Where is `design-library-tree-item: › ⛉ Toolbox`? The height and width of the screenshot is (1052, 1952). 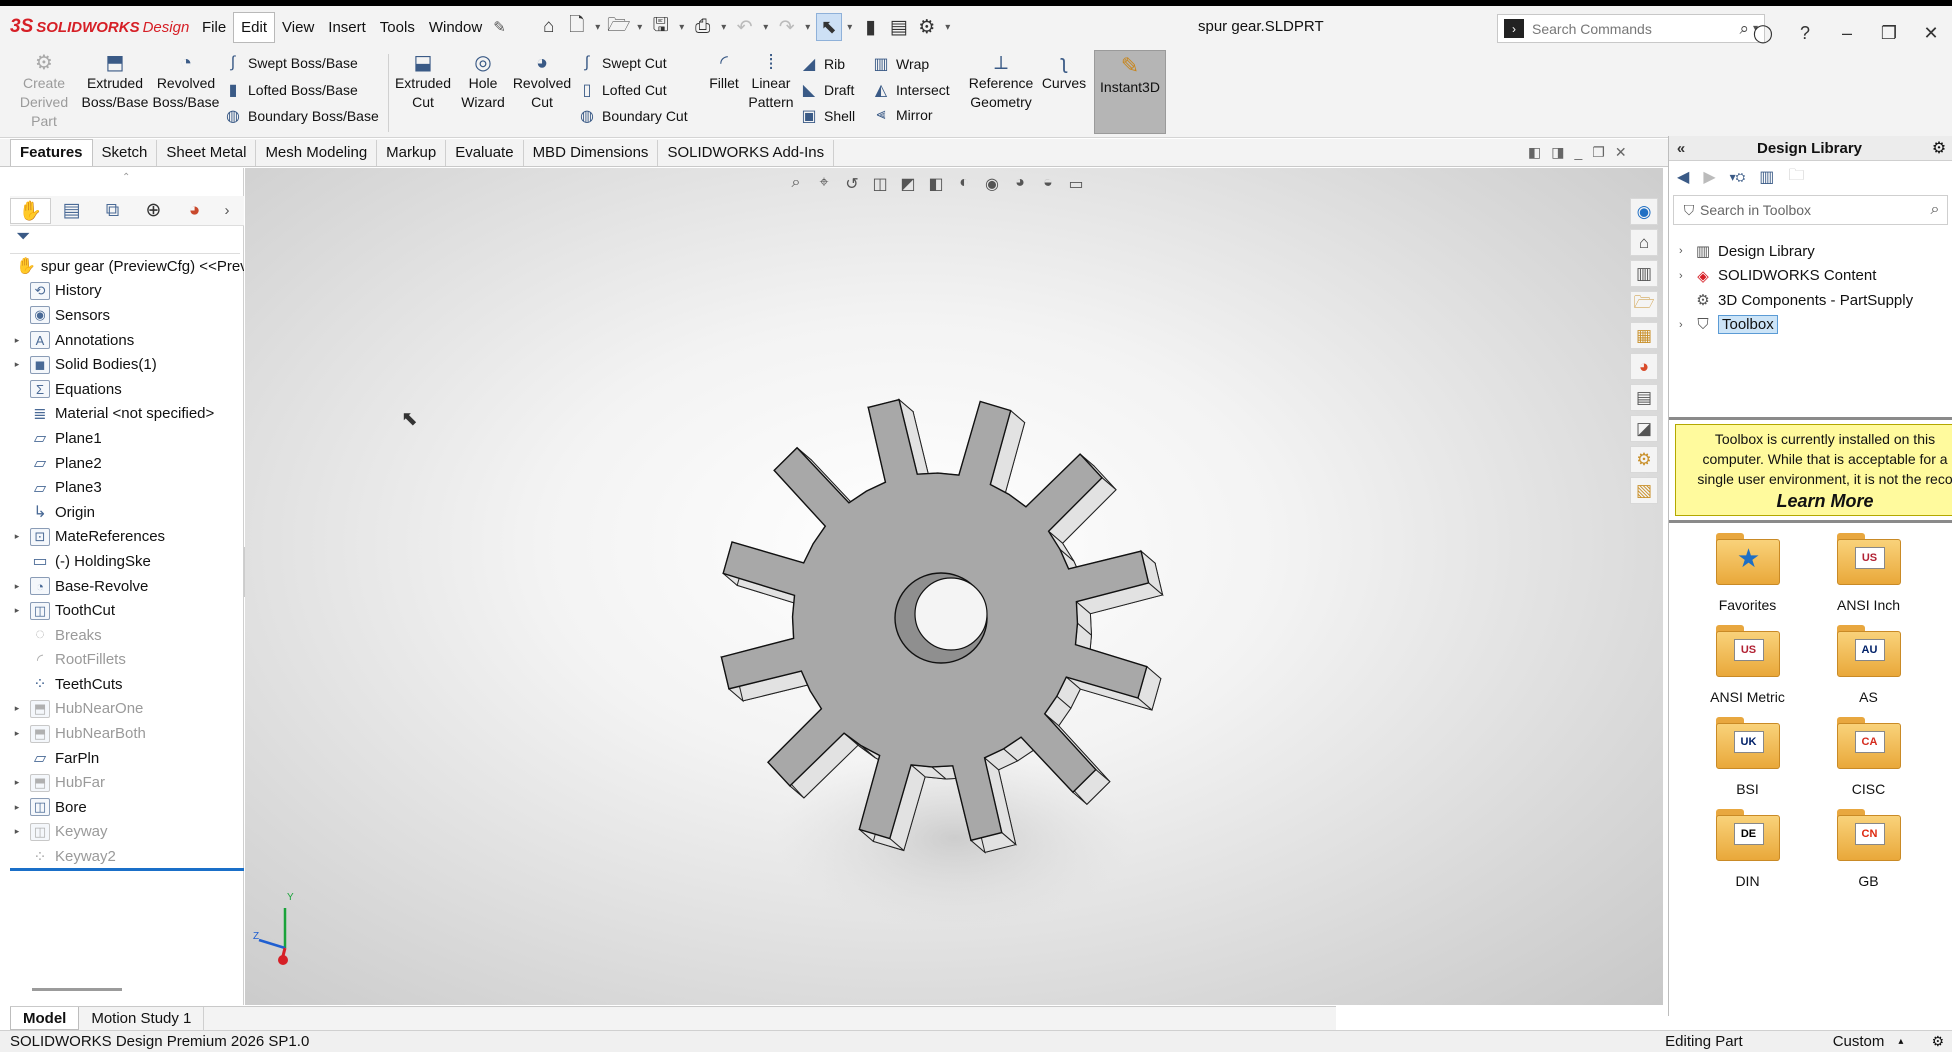 design-library-tree-item: › ⛉ Toolbox is located at coordinates (1810, 325).